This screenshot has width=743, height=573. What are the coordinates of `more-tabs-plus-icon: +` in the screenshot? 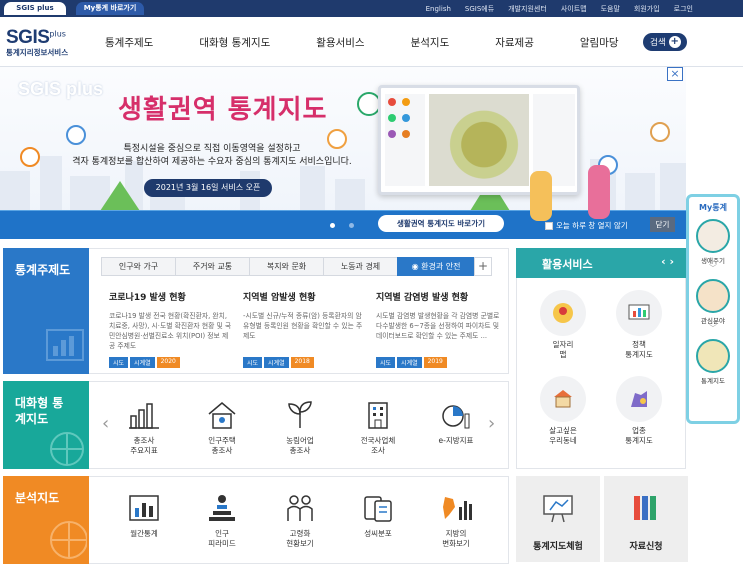 It's located at (483, 266).